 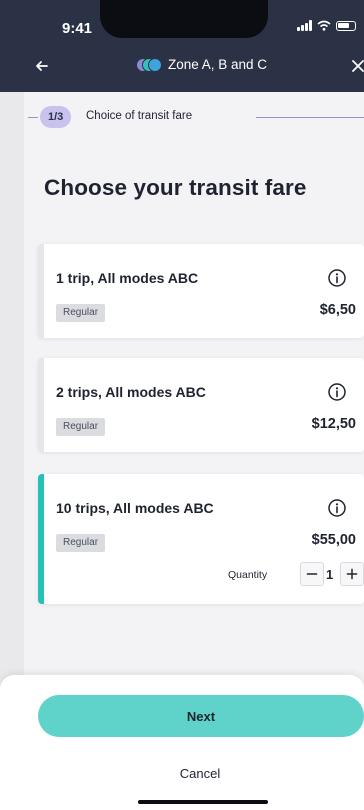 I want to click on cancel-button: Cancel, so click(x=200, y=773).